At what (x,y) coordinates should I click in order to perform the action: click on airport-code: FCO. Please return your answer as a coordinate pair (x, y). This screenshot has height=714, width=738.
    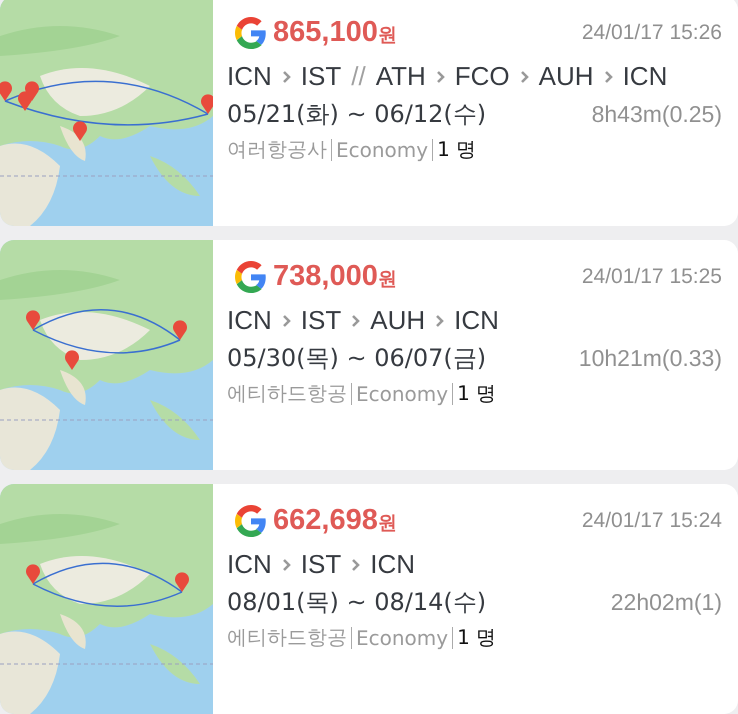
    Looking at the image, I should click on (482, 76).